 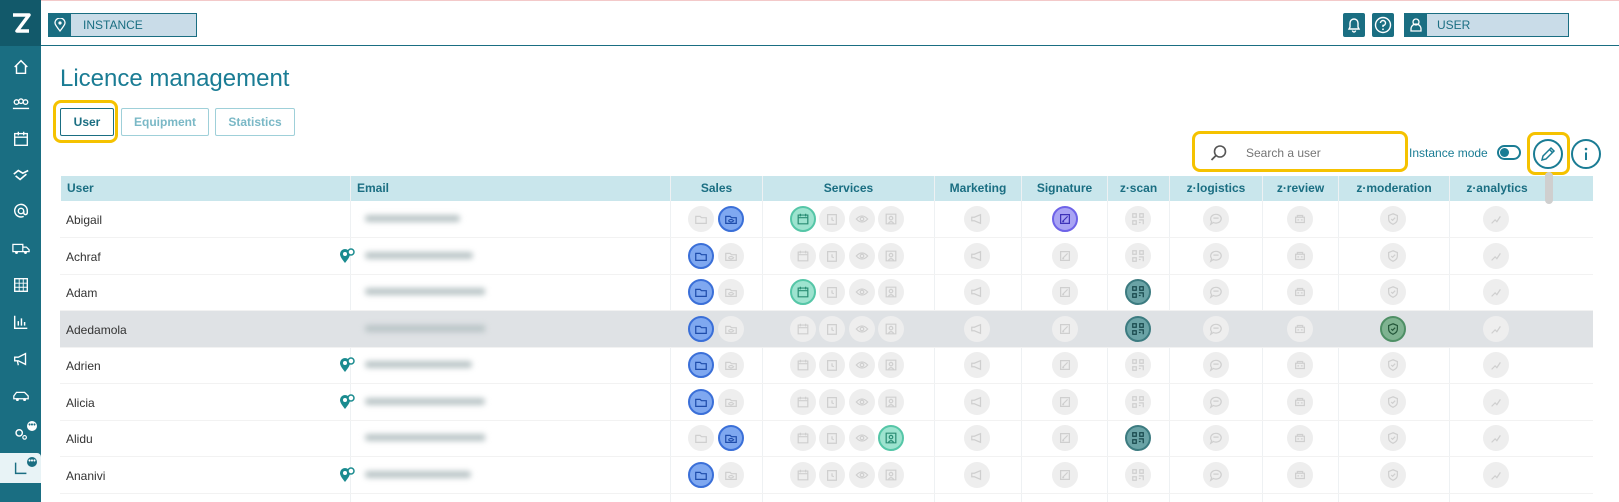 I want to click on table-row: Adam, so click(x=826, y=292).